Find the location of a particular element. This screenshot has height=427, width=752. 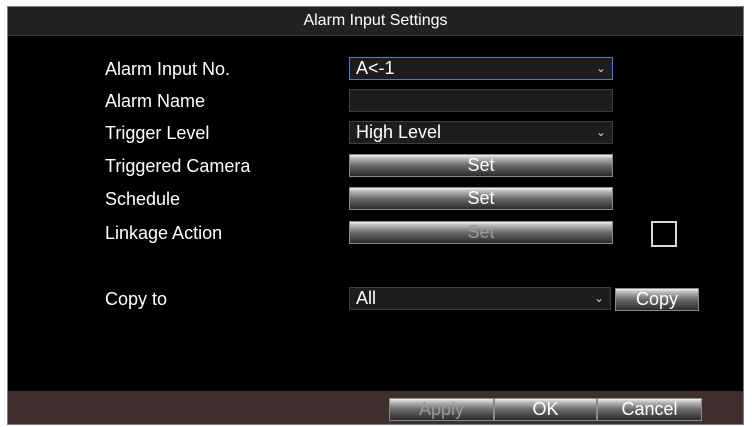

dialog-title: Alarm Input Settings is located at coordinates (375, 21).